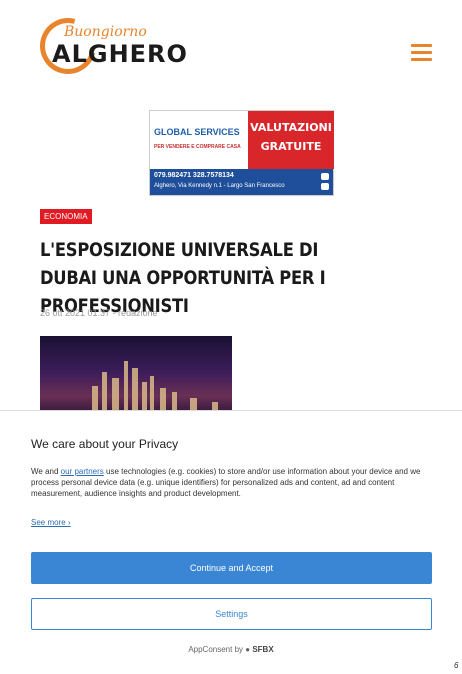  I want to click on ad-company-name: GLOBAL SERVICES, so click(197, 132).